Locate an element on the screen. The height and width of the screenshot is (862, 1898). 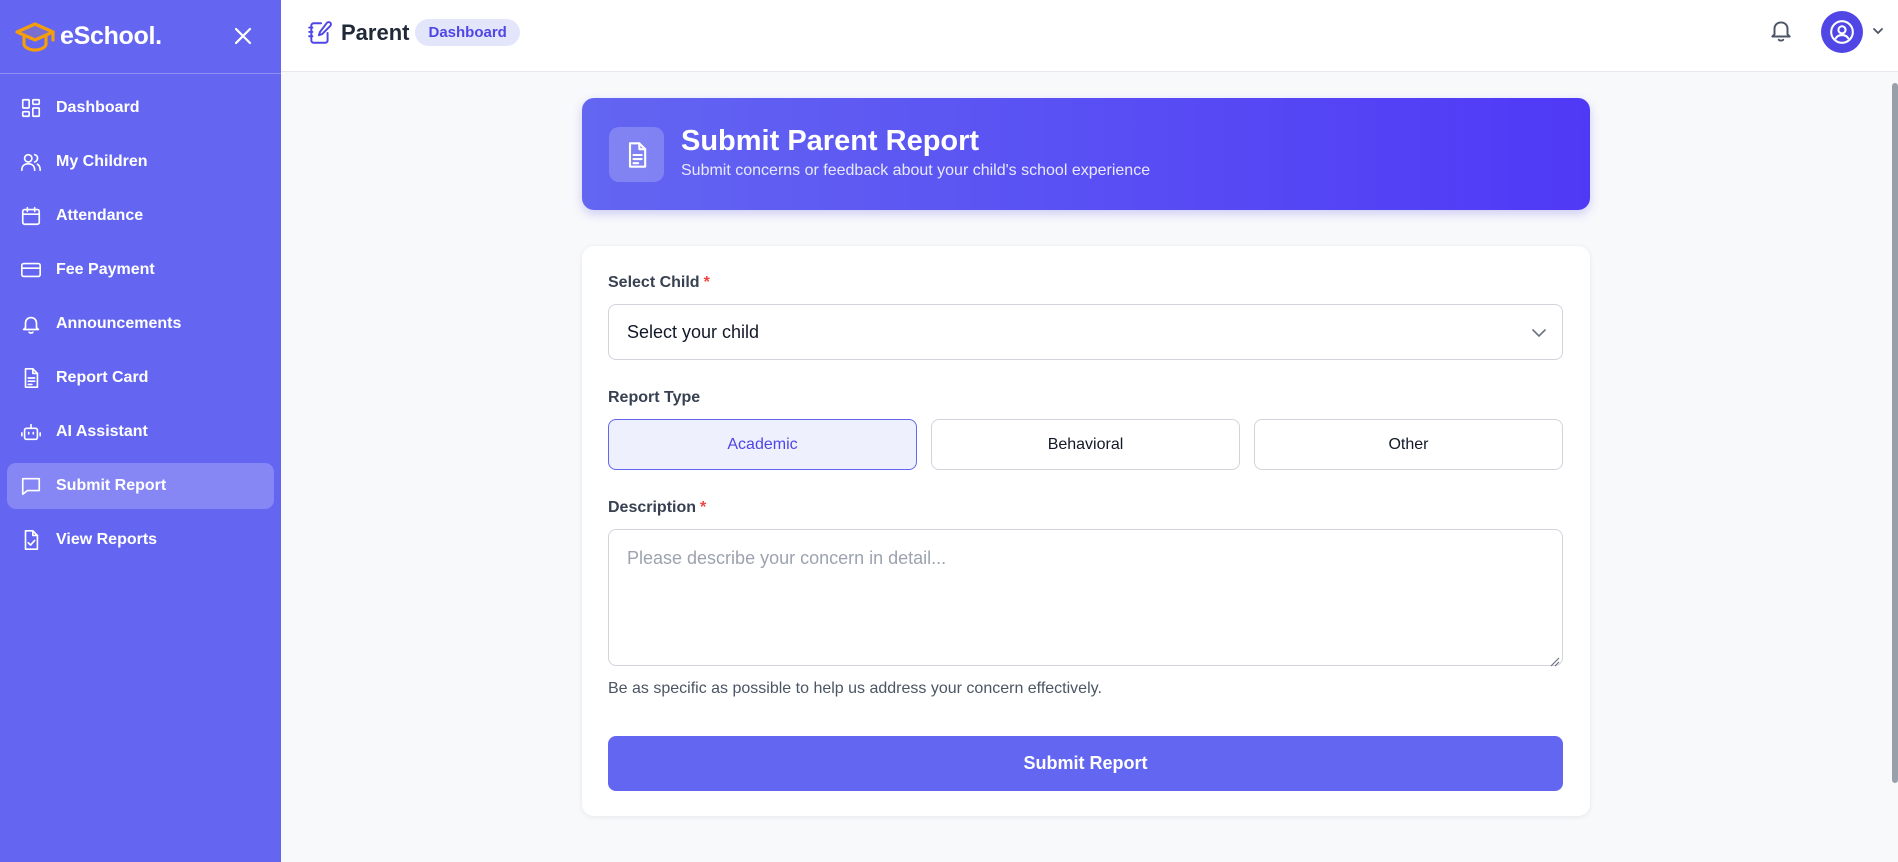
sidebar-item-ai-assistant: AI Assistant is located at coordinates (140, 432).